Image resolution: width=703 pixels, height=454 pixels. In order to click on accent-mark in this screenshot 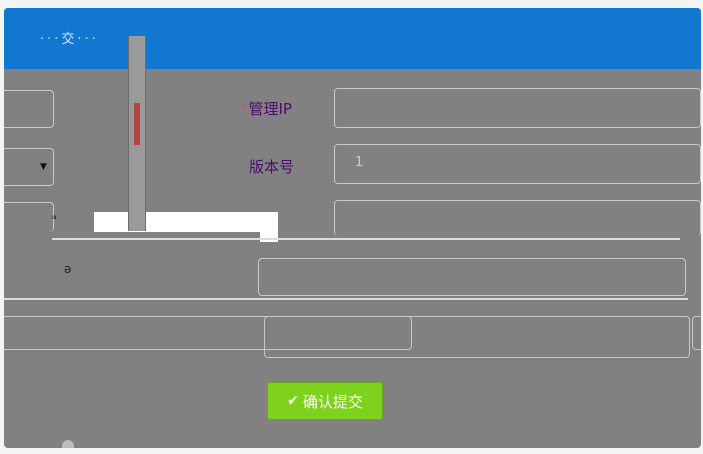, I will do `click(137, 124)`.